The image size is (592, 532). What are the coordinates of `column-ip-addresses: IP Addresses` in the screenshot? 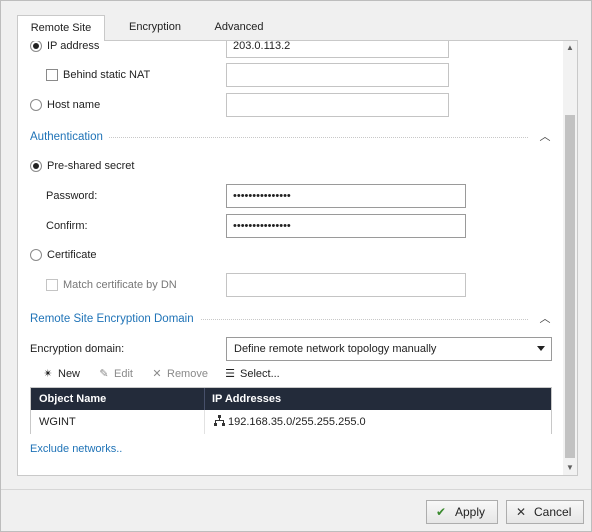 It's located at (246, 399).